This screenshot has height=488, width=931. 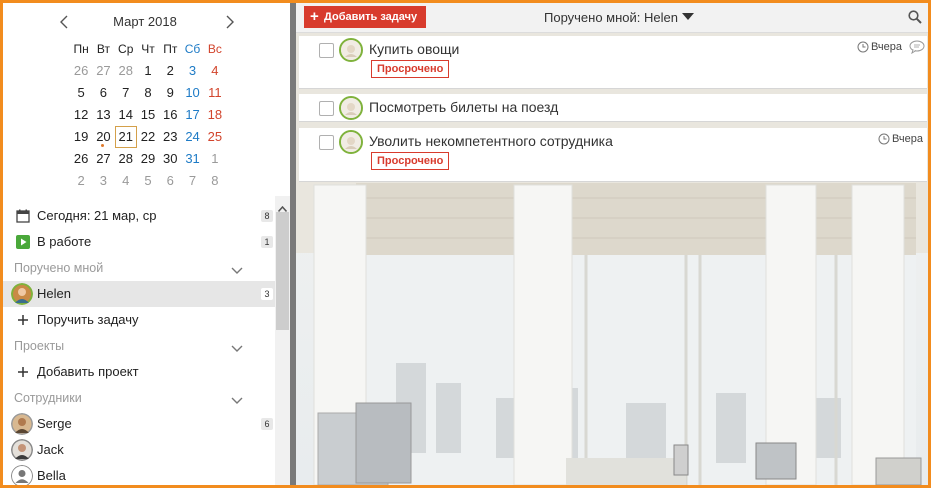 What do you see at coordinates (192, 137) in the screenshot?
I see `calendar-day: 24` at bounding box center [192, 137].